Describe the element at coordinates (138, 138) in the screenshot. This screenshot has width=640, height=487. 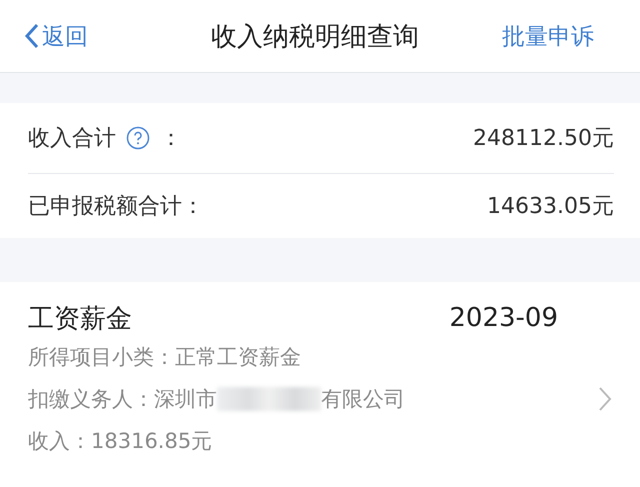
I see `help-icon` at that location.